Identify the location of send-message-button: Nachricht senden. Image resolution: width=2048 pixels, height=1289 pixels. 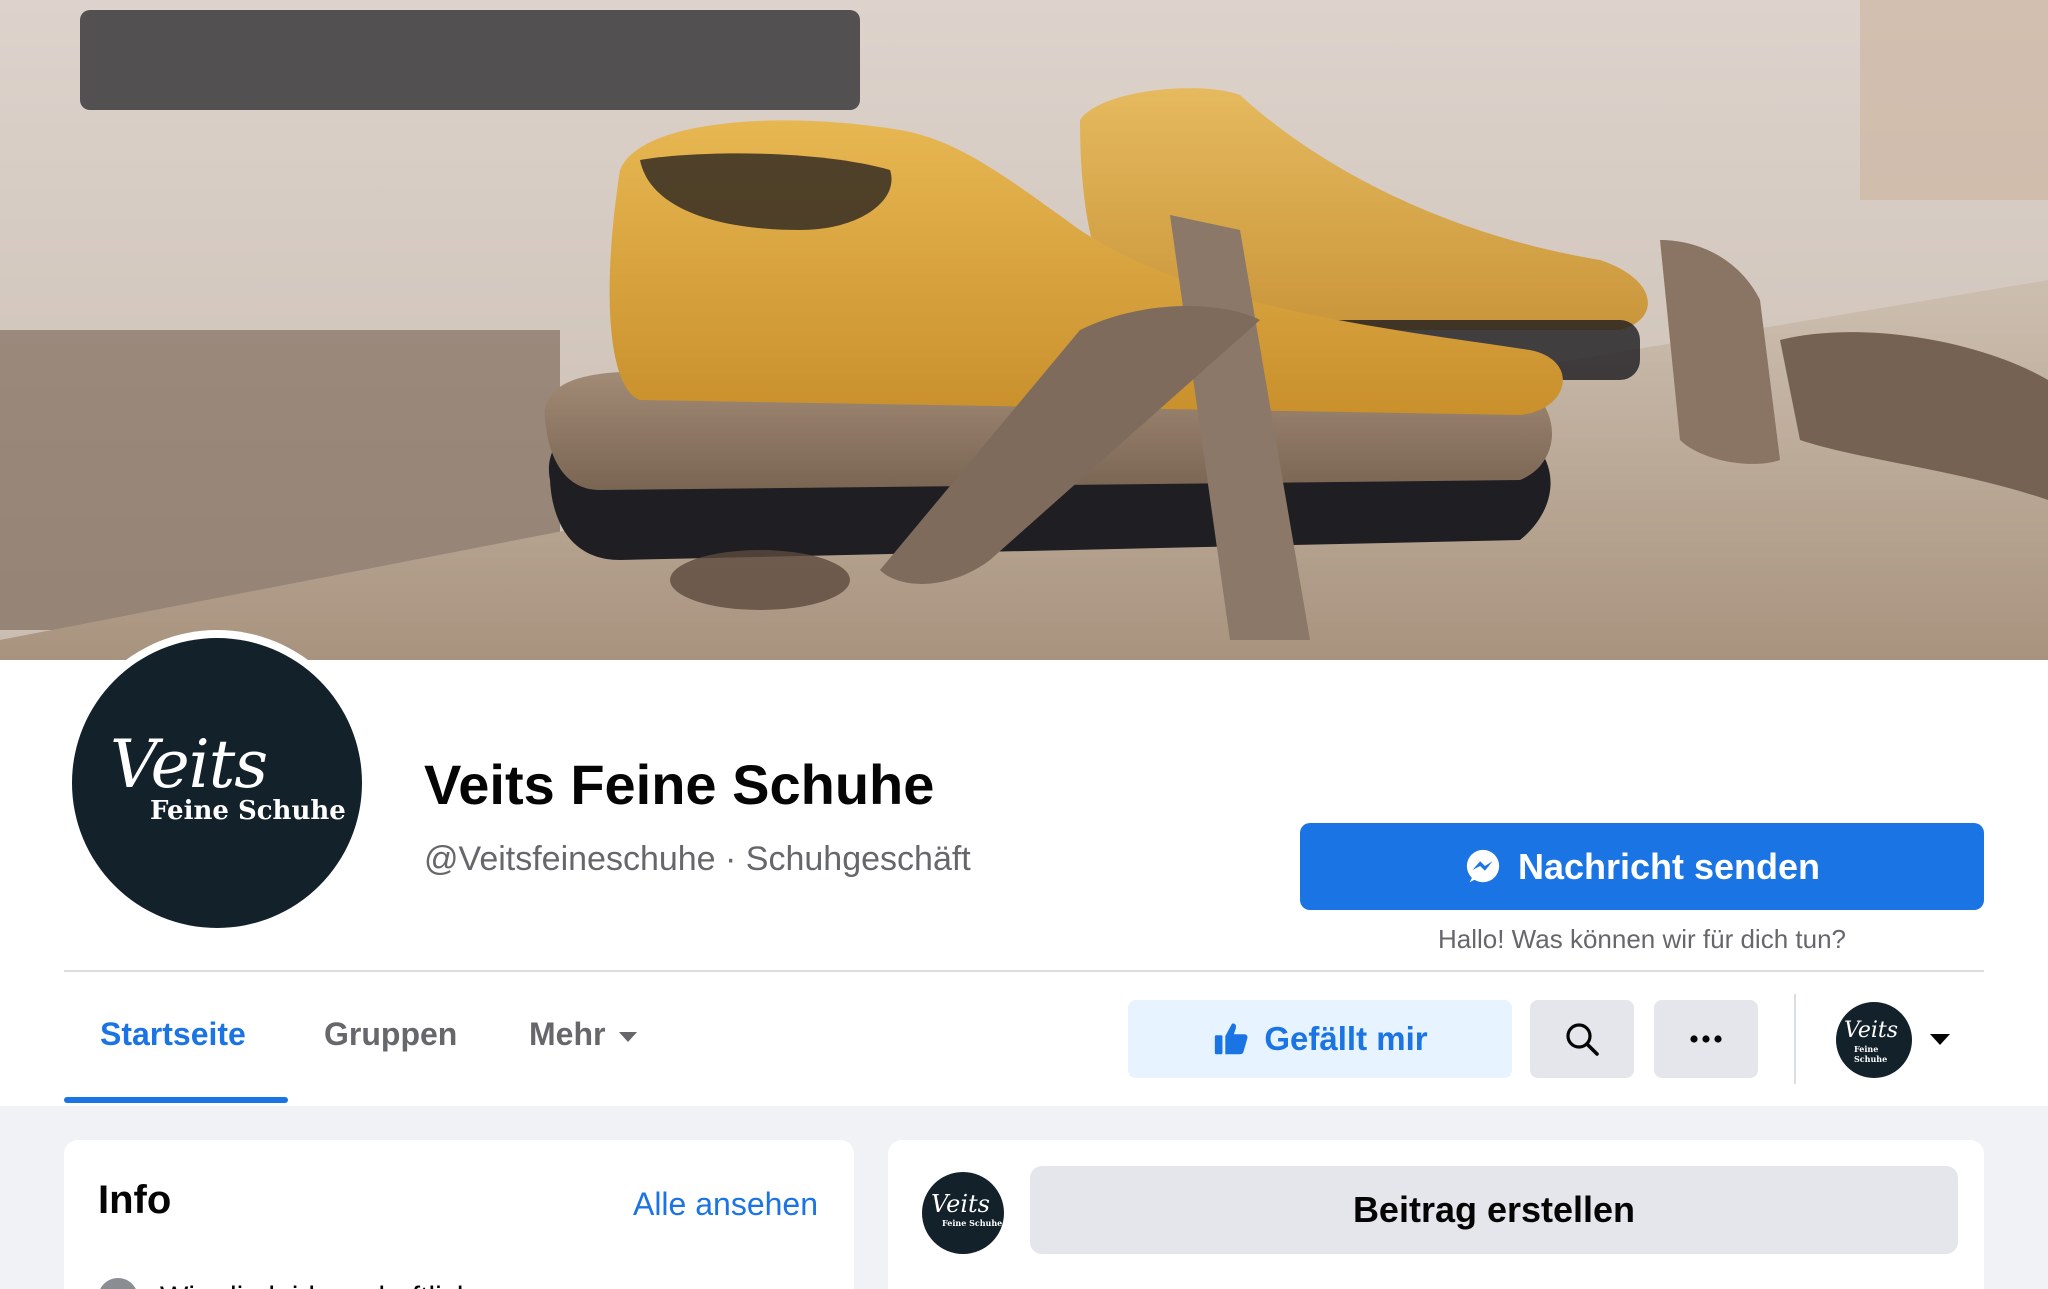
(1642, 866).